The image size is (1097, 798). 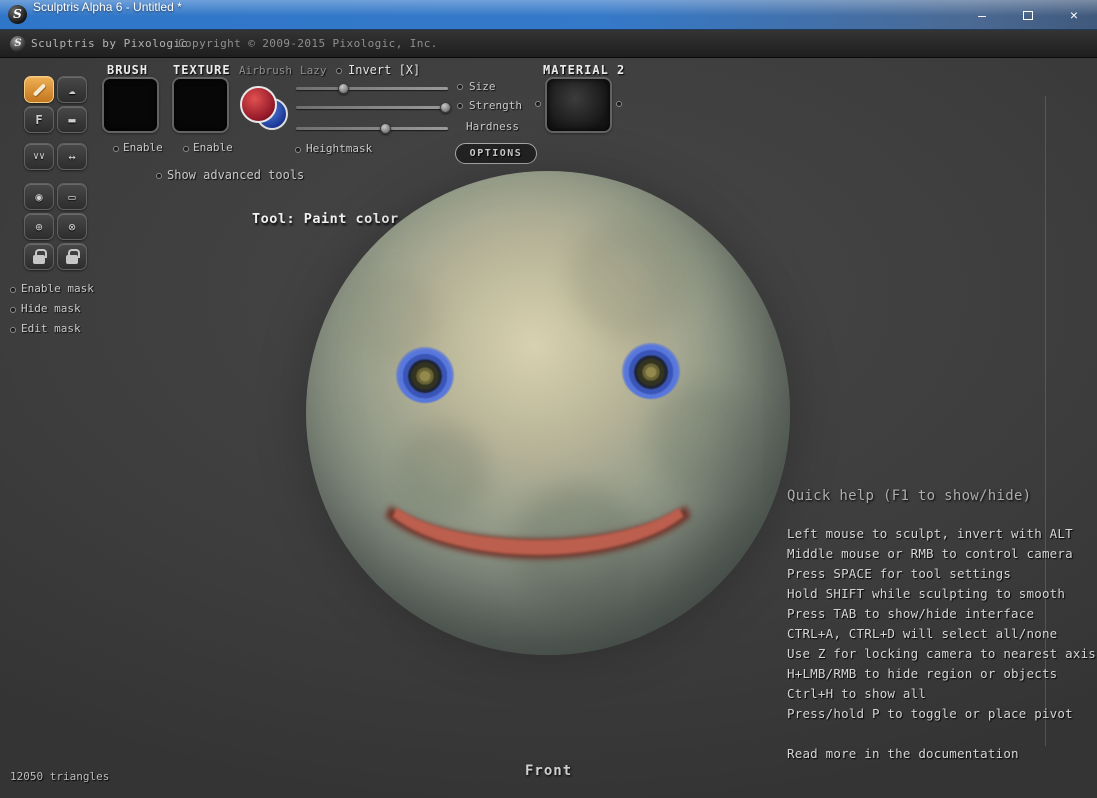 What do you see at coordinates (909, 496) in the screenshot?
I see `quick-help-title: Quick help (F1 to show/hide)` at bounding box center [909, 496].